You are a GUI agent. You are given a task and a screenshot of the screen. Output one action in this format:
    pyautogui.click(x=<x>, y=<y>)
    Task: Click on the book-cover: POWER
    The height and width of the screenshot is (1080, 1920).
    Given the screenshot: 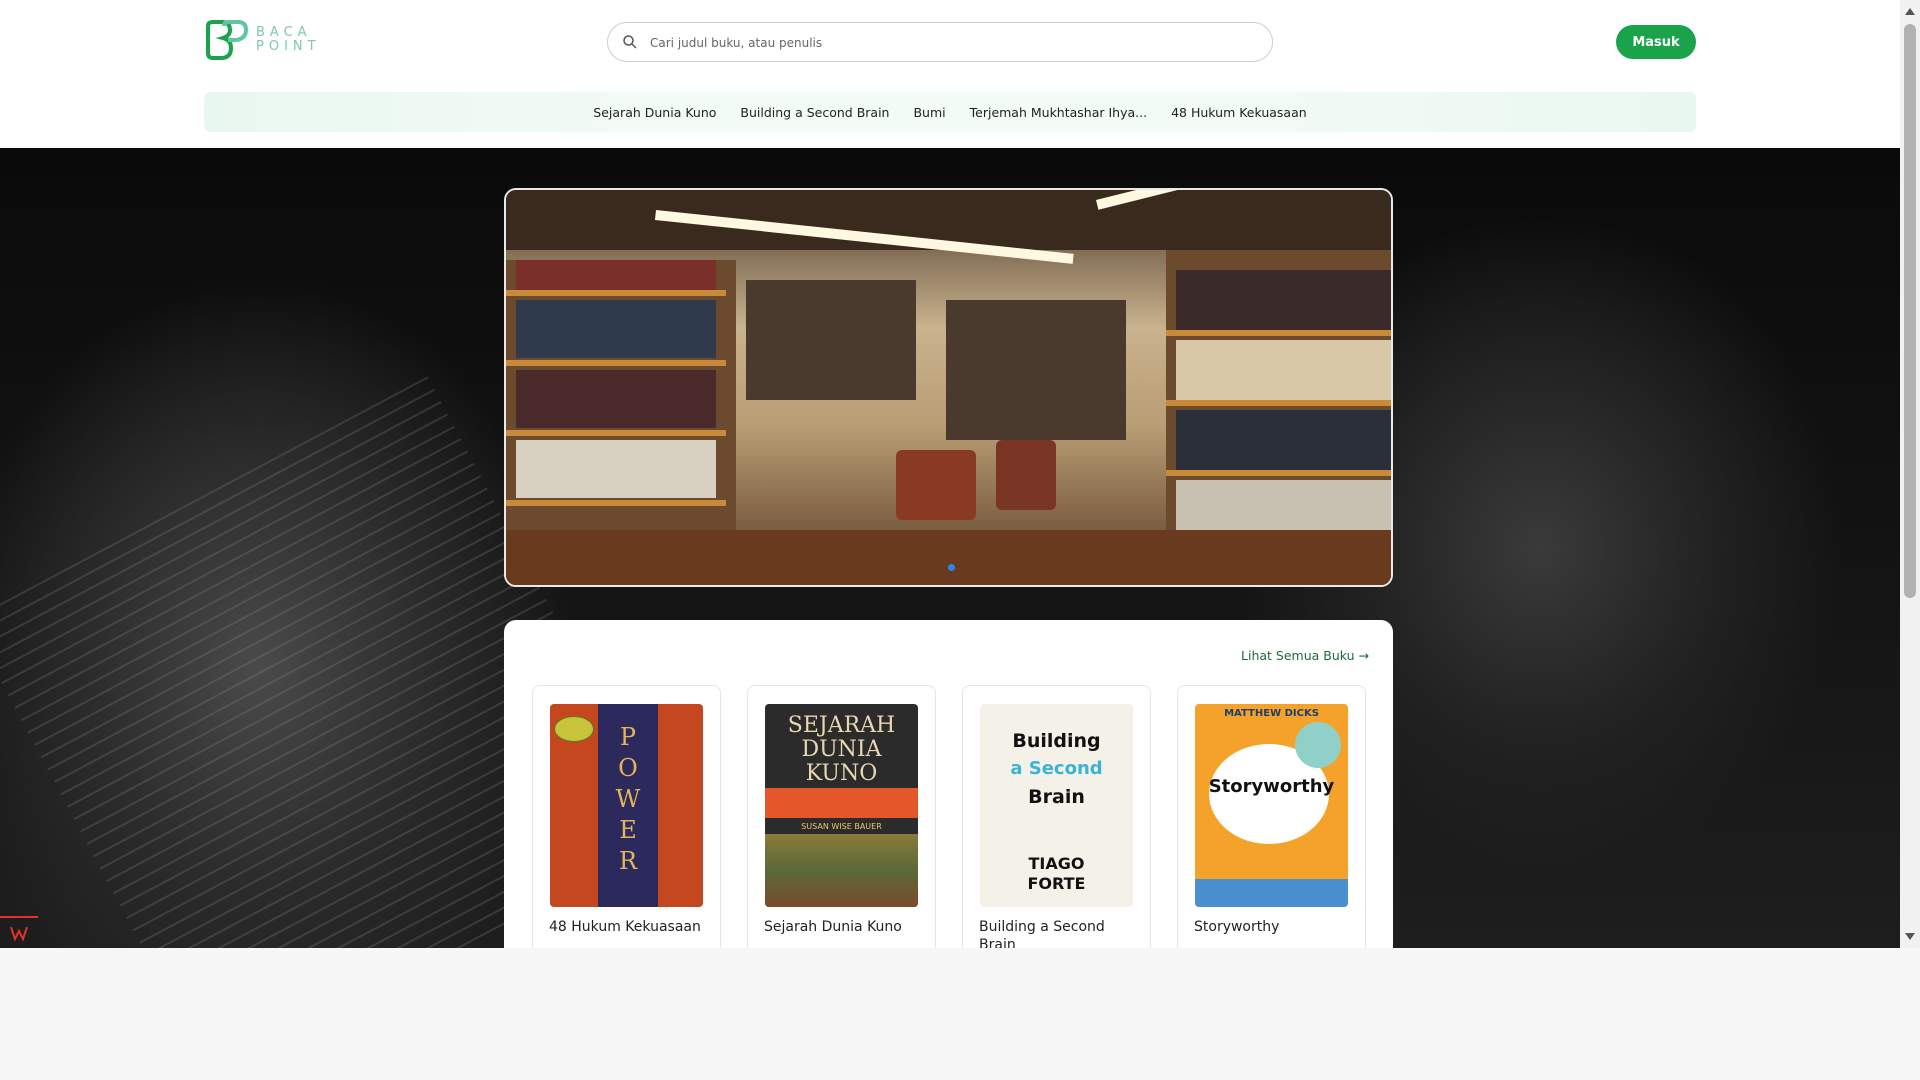 What is the action you would take?
    pyautogui.click(x=626, y=805)
    